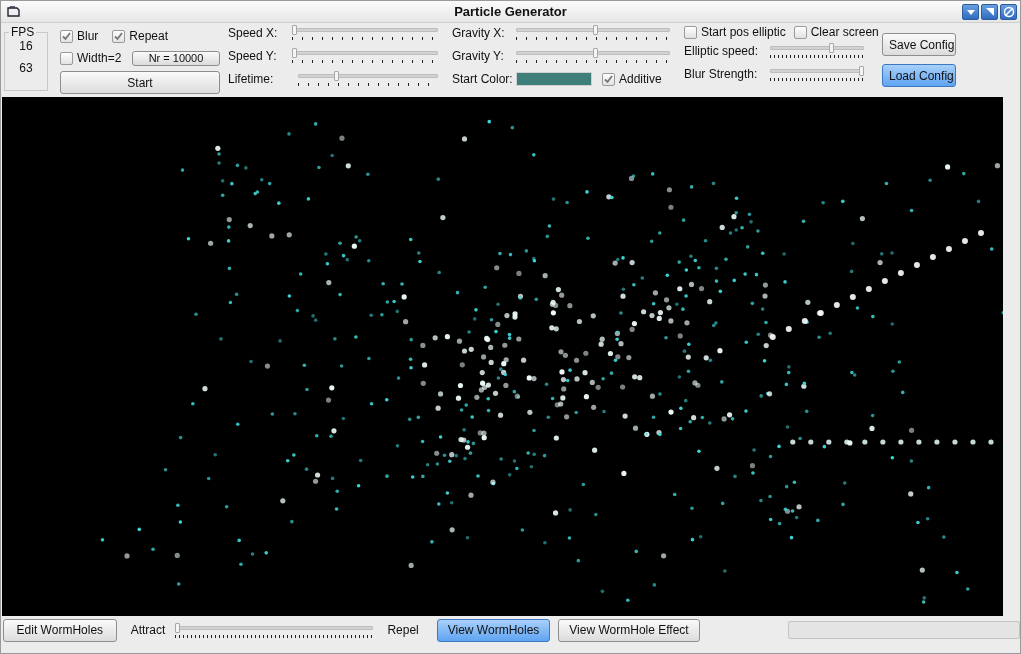 The height and width of the screenshot is (654, 1021). What do you see at coordinates (251, 78) in the screenshot?
I see `slider-label: Lifetime:` at bounding box center [251, 78].